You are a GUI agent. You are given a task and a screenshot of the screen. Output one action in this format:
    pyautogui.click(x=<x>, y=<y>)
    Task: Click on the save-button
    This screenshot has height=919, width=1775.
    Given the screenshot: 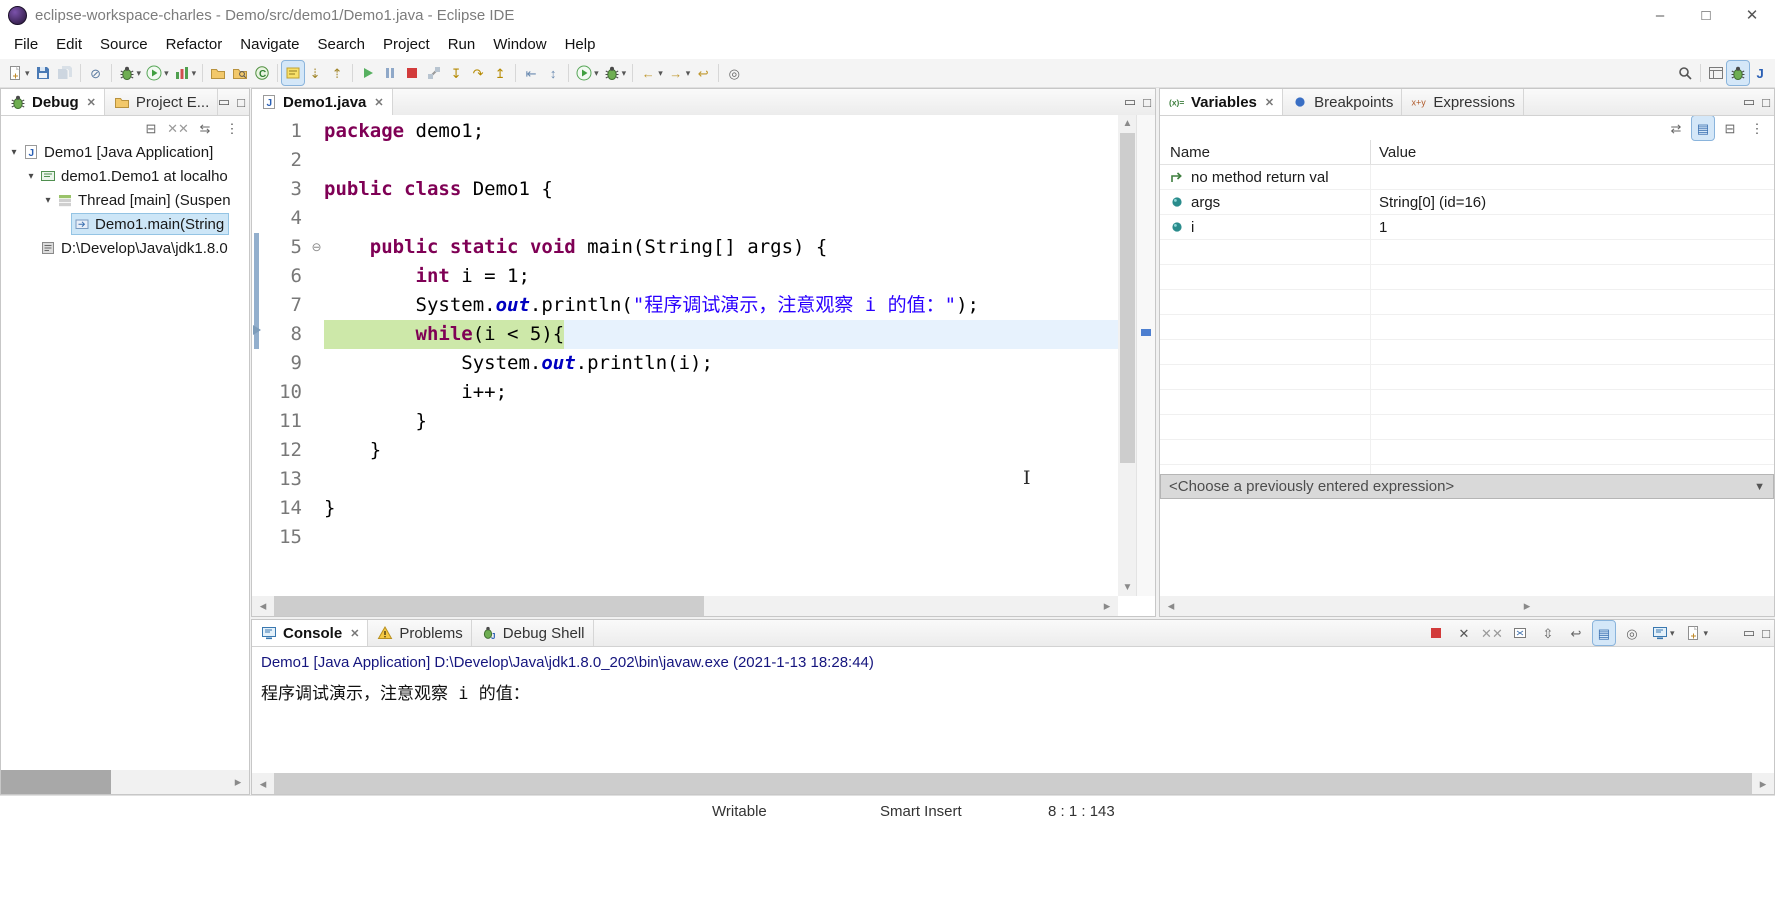 What is the action you would take?
    pyautogui.click(x=43, y=73)
    